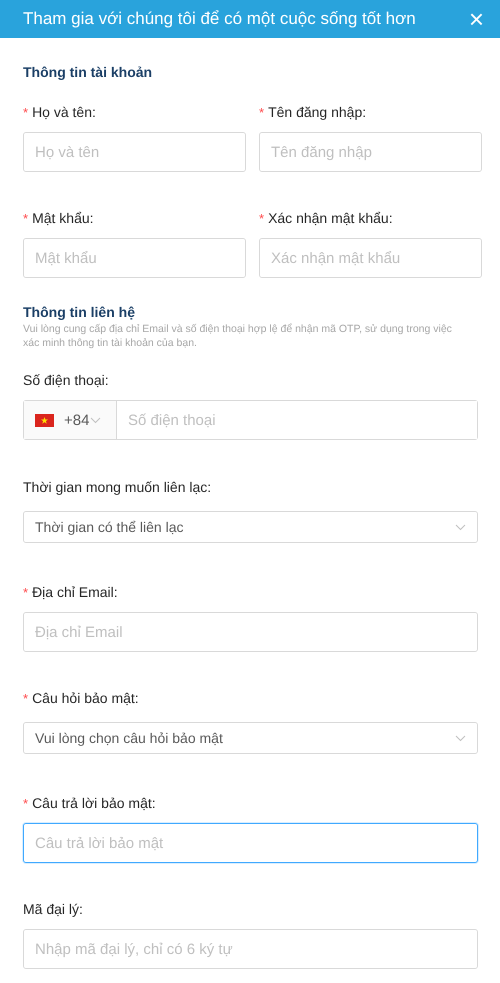 This screenshot has width=500, height=983. Describe the element at coordinates (66, 380) in the screenshot. I see `field-label: Số điện thoại:` at that location.